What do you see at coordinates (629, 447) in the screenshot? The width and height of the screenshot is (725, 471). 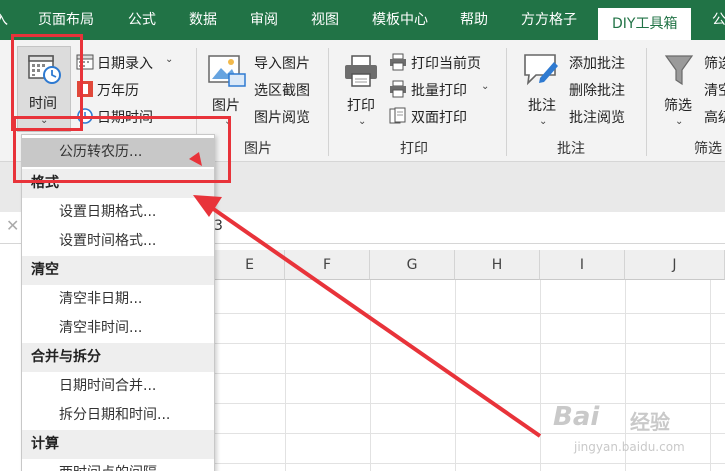 I see `watermark-url: jingyan.baidu.com` at bounding box center [629, 447].